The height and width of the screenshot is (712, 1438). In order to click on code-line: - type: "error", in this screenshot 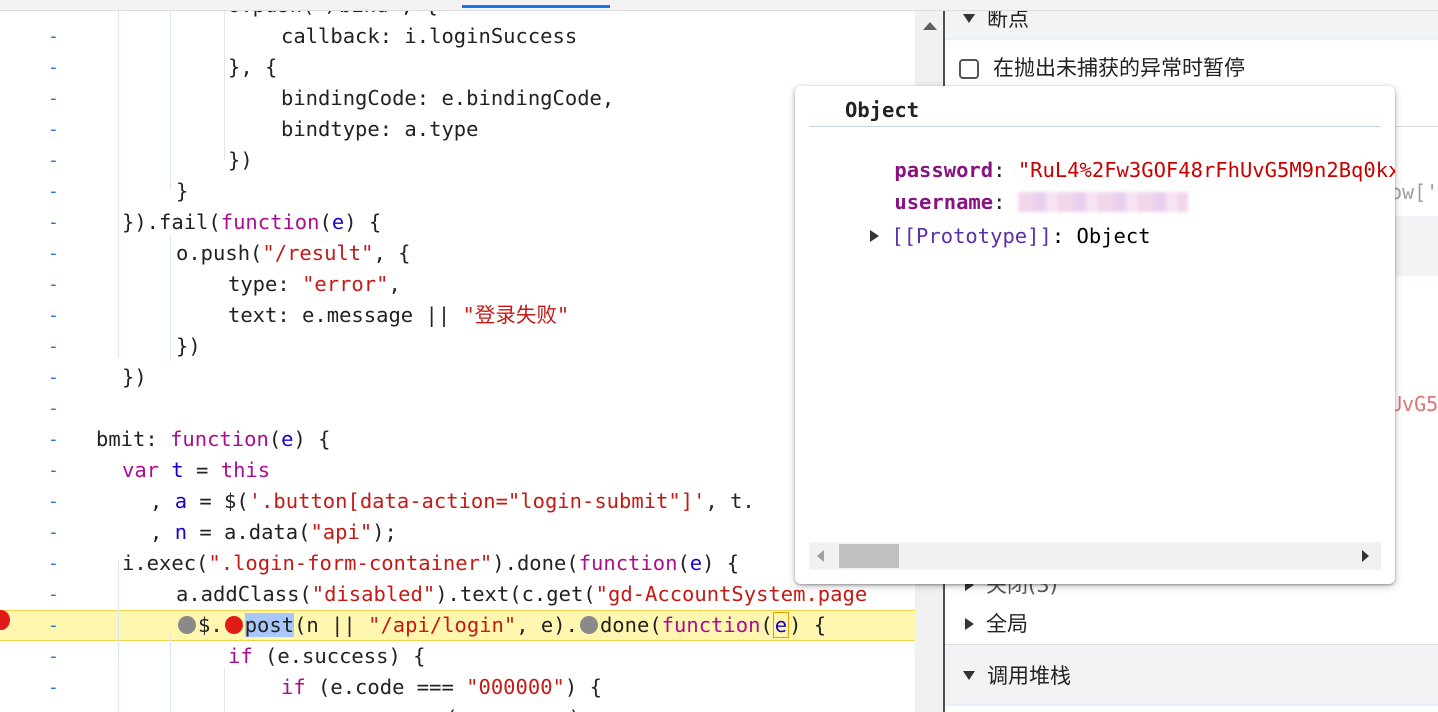, I will do `click(457, 284)`.